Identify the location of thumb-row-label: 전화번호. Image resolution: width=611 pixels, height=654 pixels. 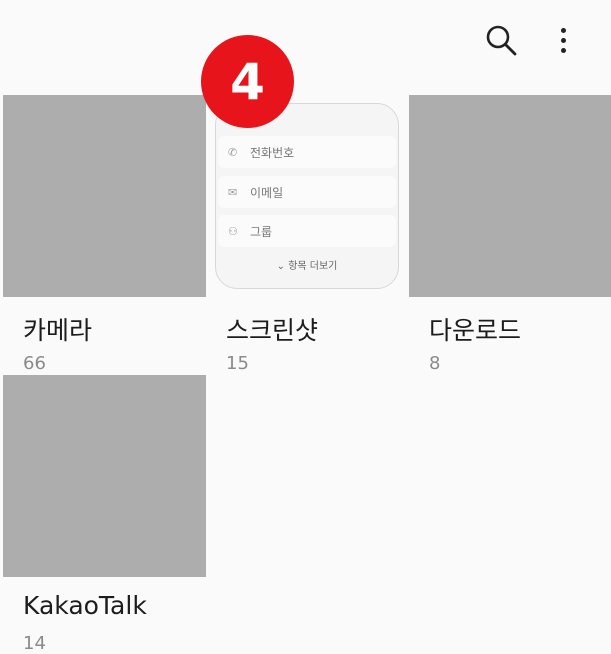
(272, 152).